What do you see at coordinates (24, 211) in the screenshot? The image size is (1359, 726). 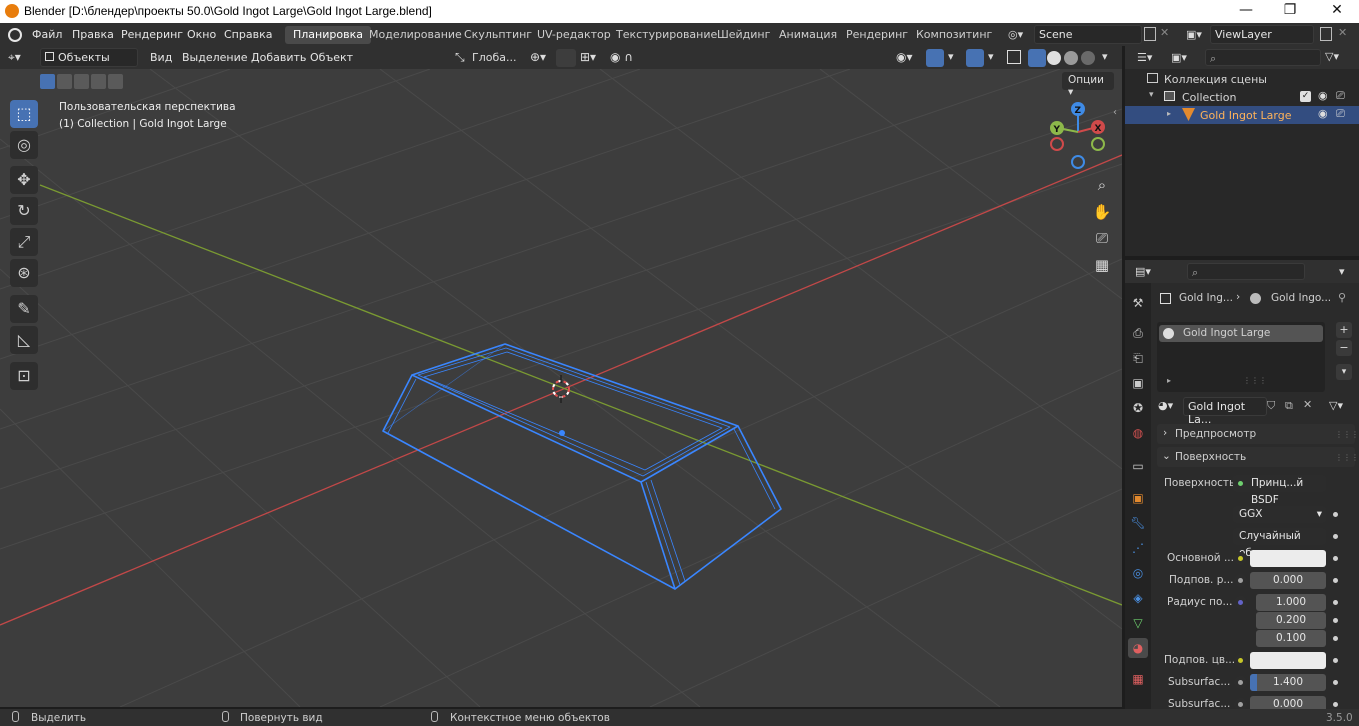 I see `rotate-icon: ↻` at bounding box center [24, 211].